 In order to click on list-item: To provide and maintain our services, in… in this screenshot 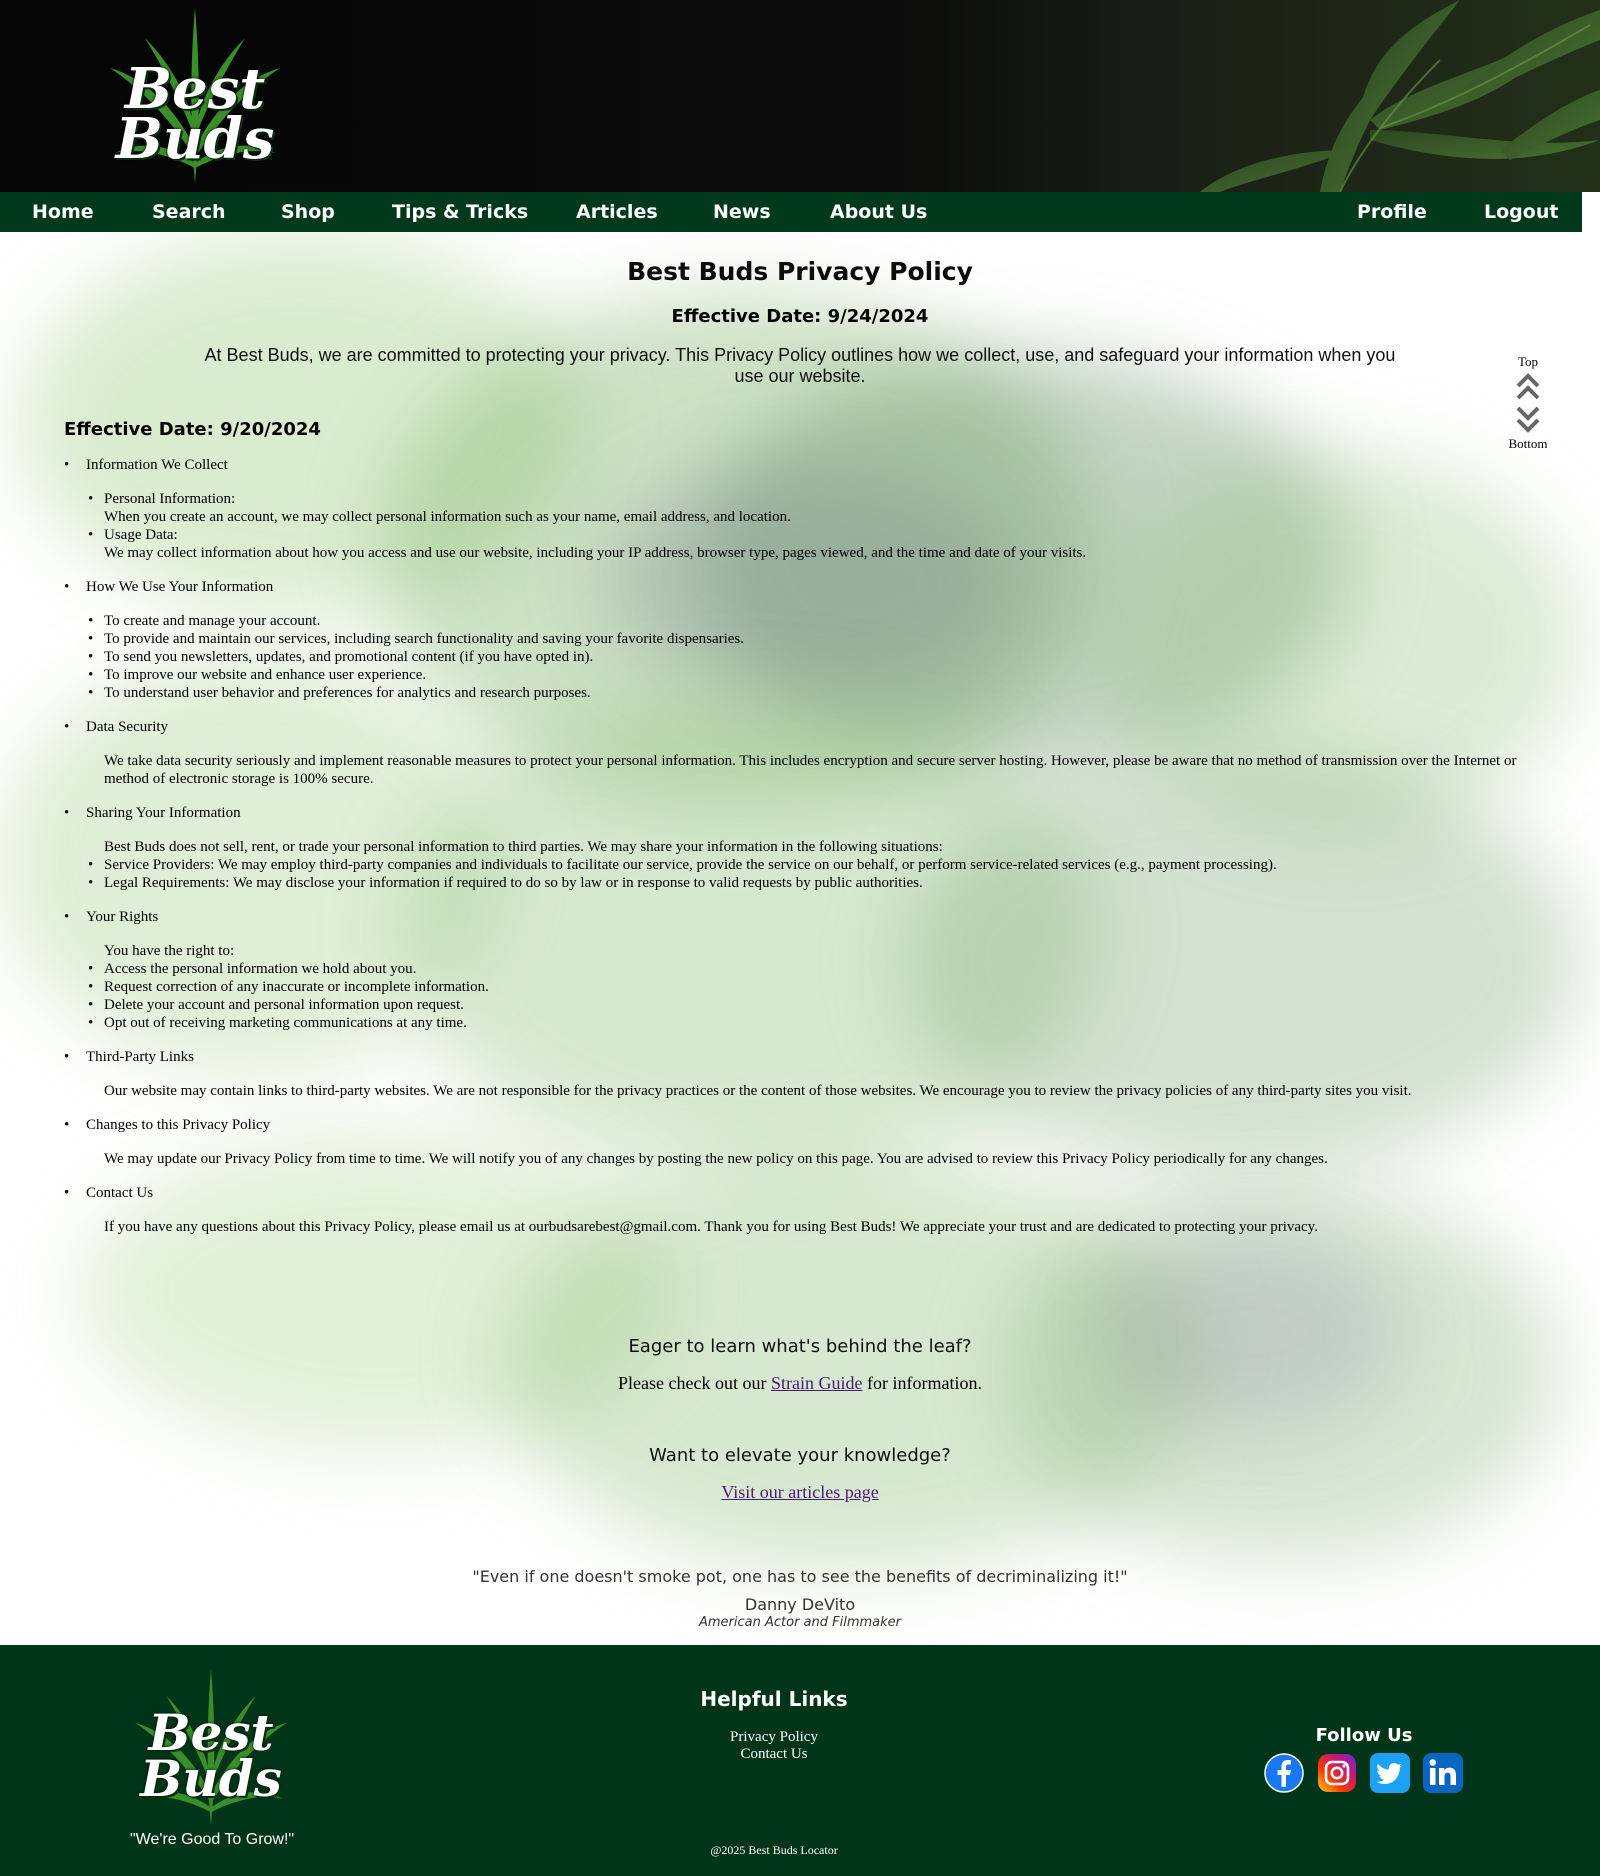, I will do `click(811, 639)`.